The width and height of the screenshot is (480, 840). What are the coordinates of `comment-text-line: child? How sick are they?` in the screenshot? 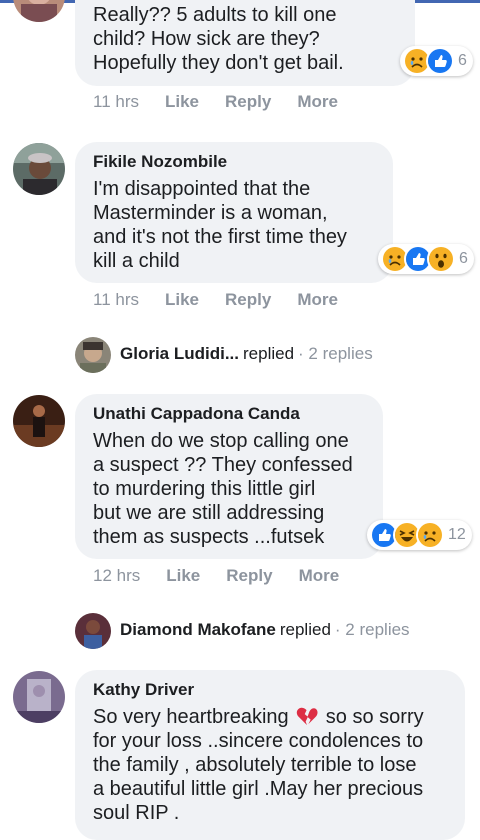 It's located at (206, 39).